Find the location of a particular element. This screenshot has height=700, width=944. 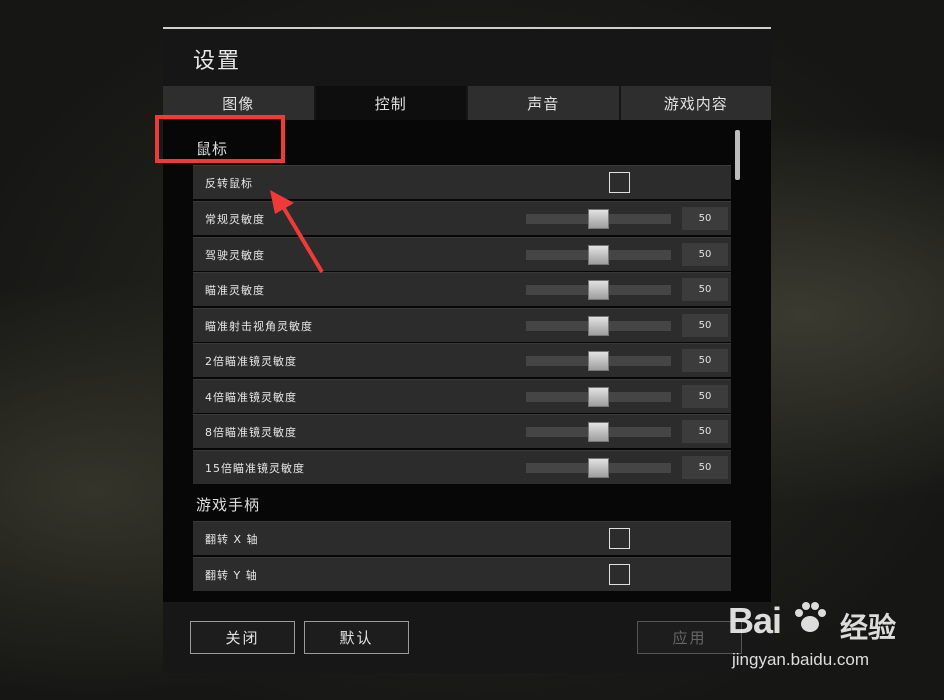

baidu-jingyan-watermark: Bai 经验 jingyan.baidu.com is located at coordinates (833, 645).